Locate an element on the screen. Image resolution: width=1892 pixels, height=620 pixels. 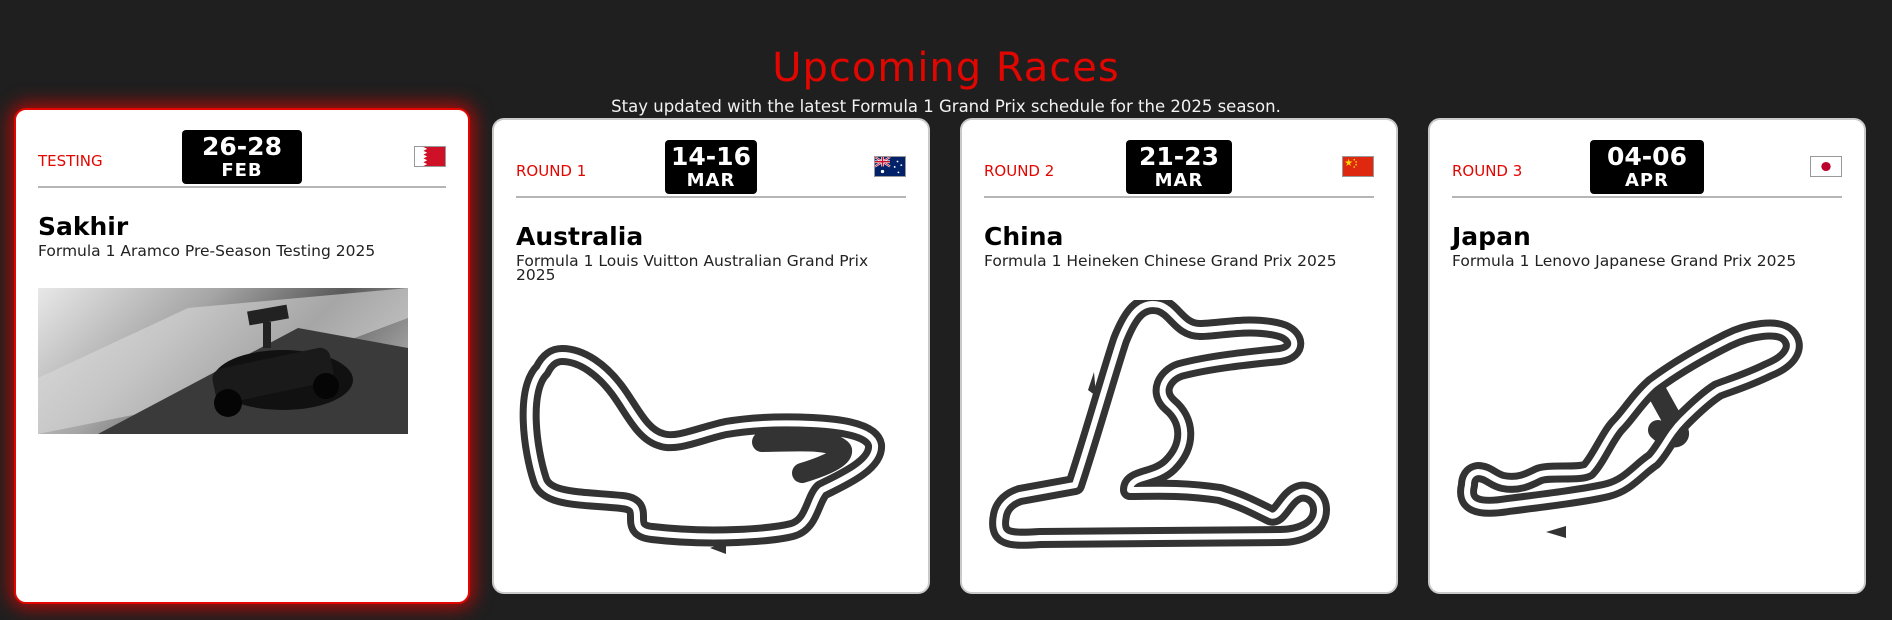
date-days: 21-23 is located at coordinates (1179, 156).